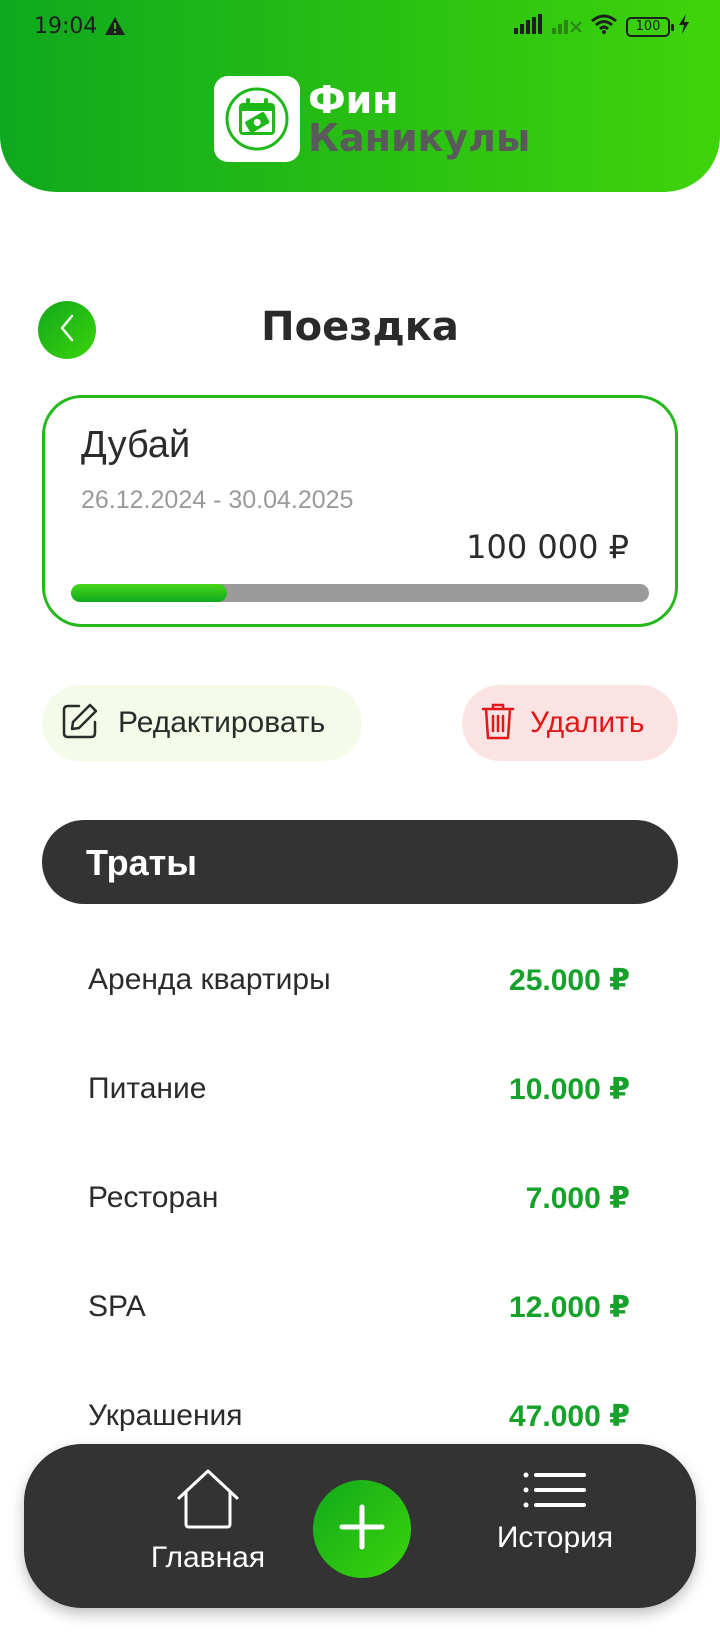 The width and height of the screenshot is (720, 1650). What do you see at coordinates (569, 1416) in the screenshot?
I see `expense-amount: 47.000 ₽` at bounding box center [569, 1416].